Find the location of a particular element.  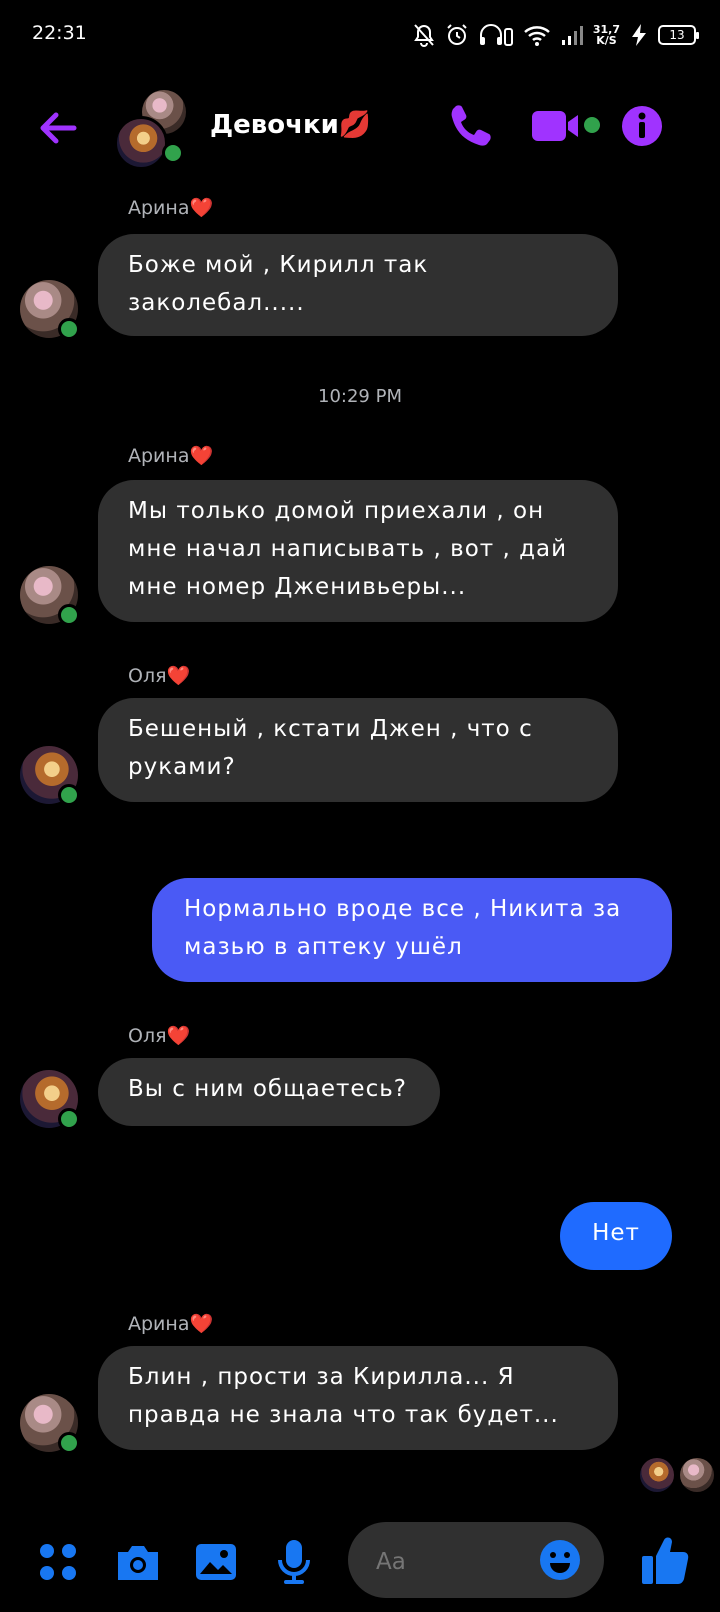

image-icon is located at coordinates (216, 1562).